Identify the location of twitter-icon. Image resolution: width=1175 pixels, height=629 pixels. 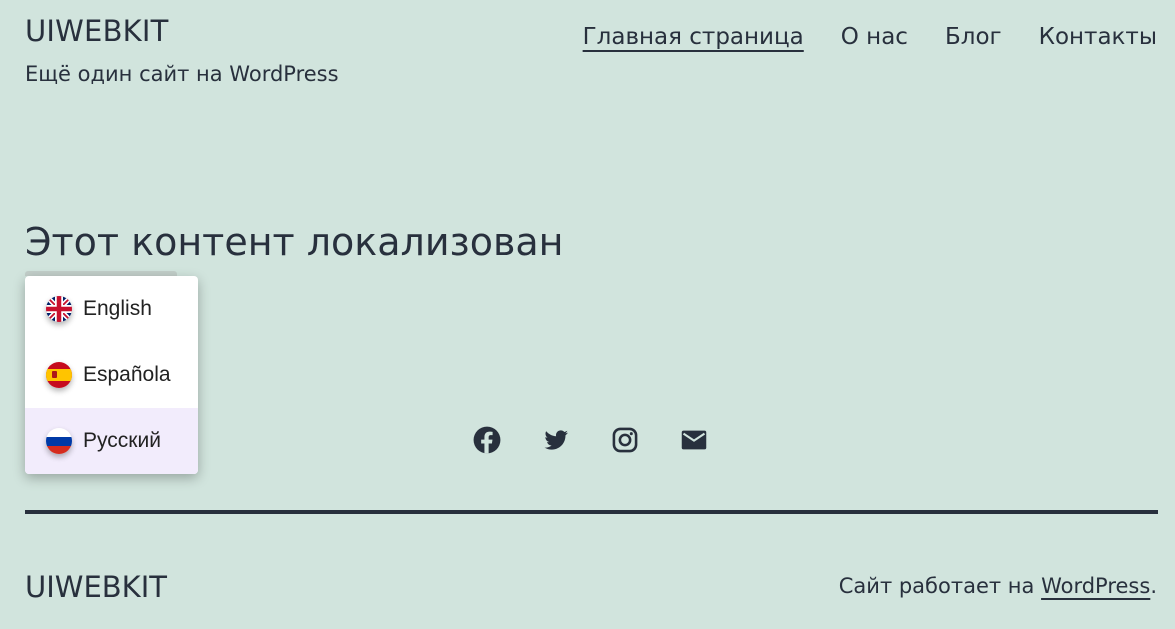
(556, 440).